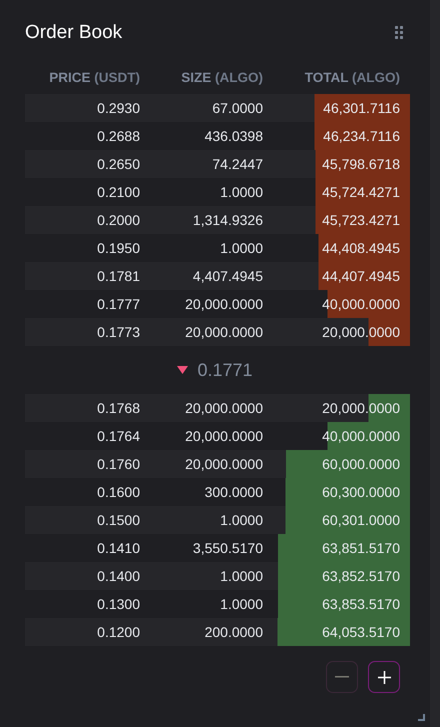  Describe the element at coordinates (73, 33) in the screenshot. I see `panel-title: Order Book` at that location.